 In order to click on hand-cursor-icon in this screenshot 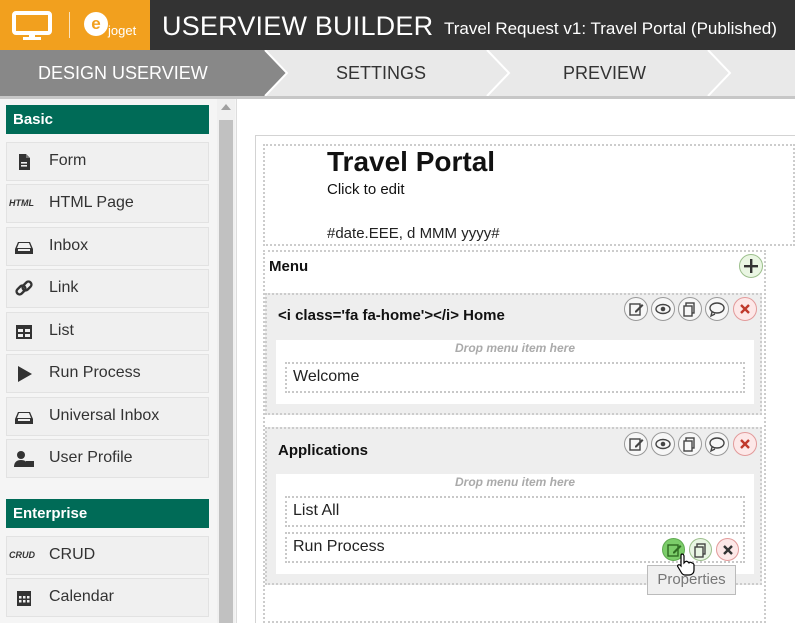, I will do `click(686, 564)`.